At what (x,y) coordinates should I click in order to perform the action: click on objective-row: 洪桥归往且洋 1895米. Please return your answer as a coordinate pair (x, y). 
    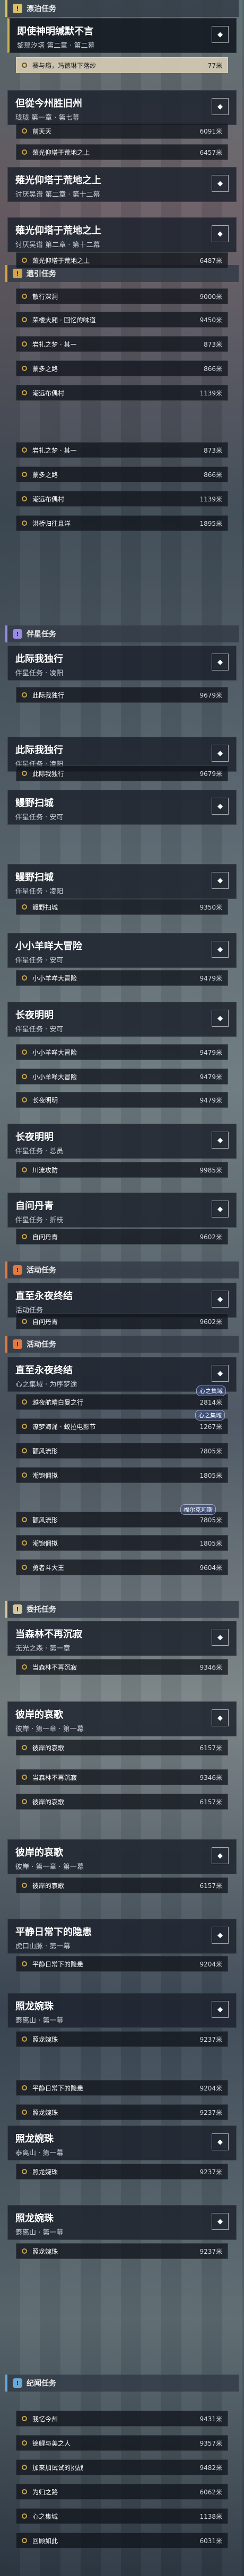
    Looking at the image, I should click on (122, 523).